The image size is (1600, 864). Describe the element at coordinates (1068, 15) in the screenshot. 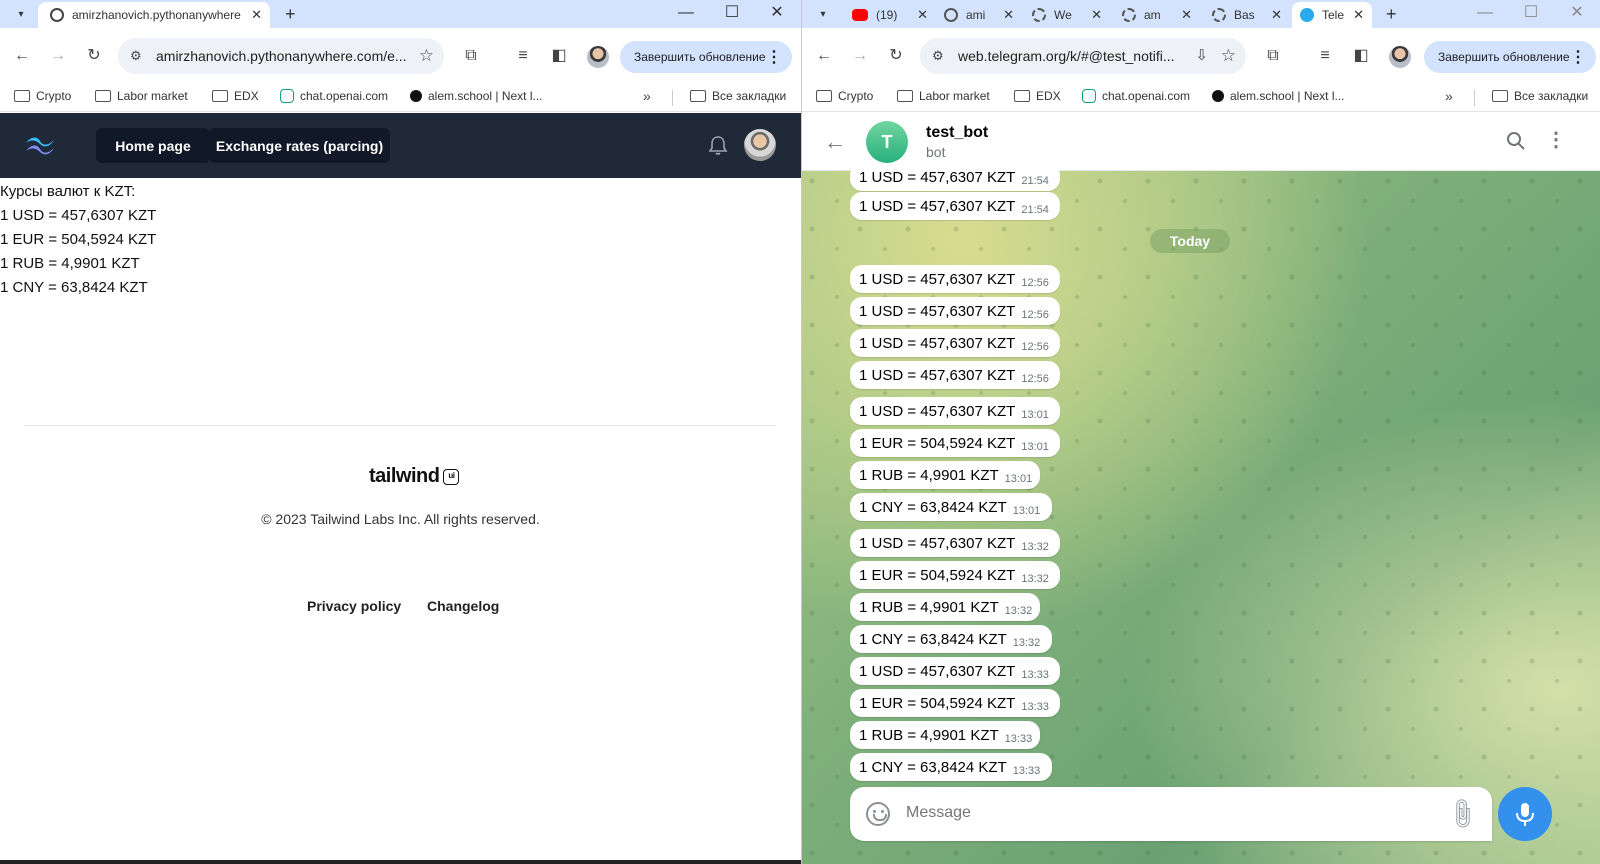

I see `tab-we: We ✕` at that location.